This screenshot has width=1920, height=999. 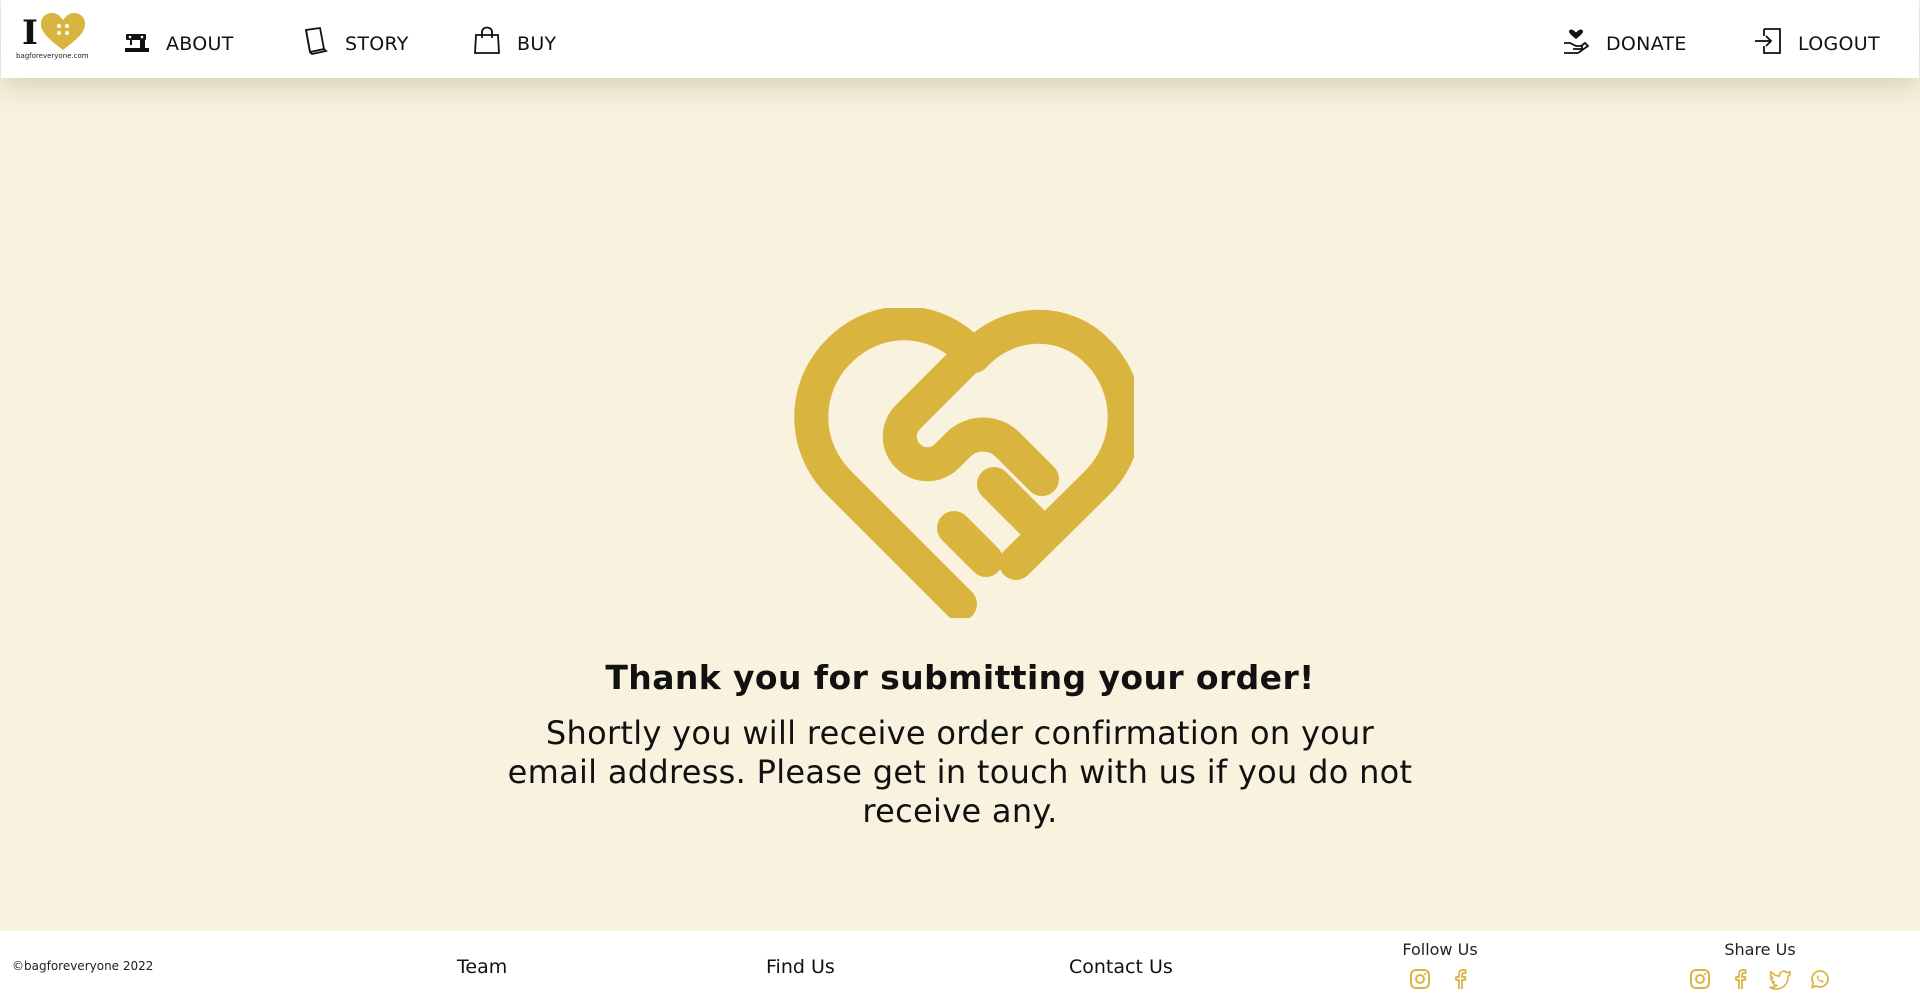 I want to click on svg-text: I, so click(x=30, y=32).